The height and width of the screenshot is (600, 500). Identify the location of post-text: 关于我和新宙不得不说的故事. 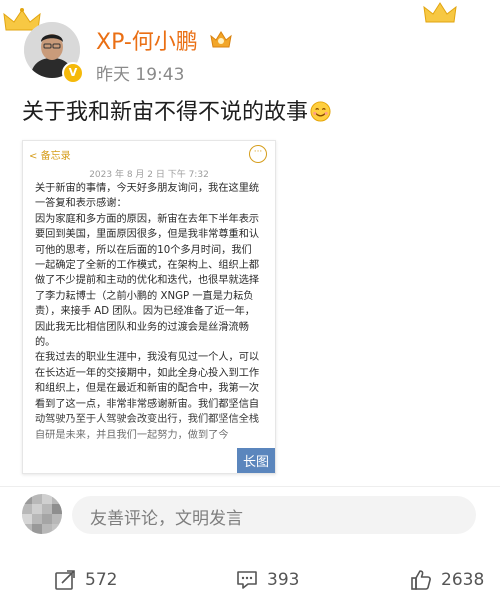
(176, 110).